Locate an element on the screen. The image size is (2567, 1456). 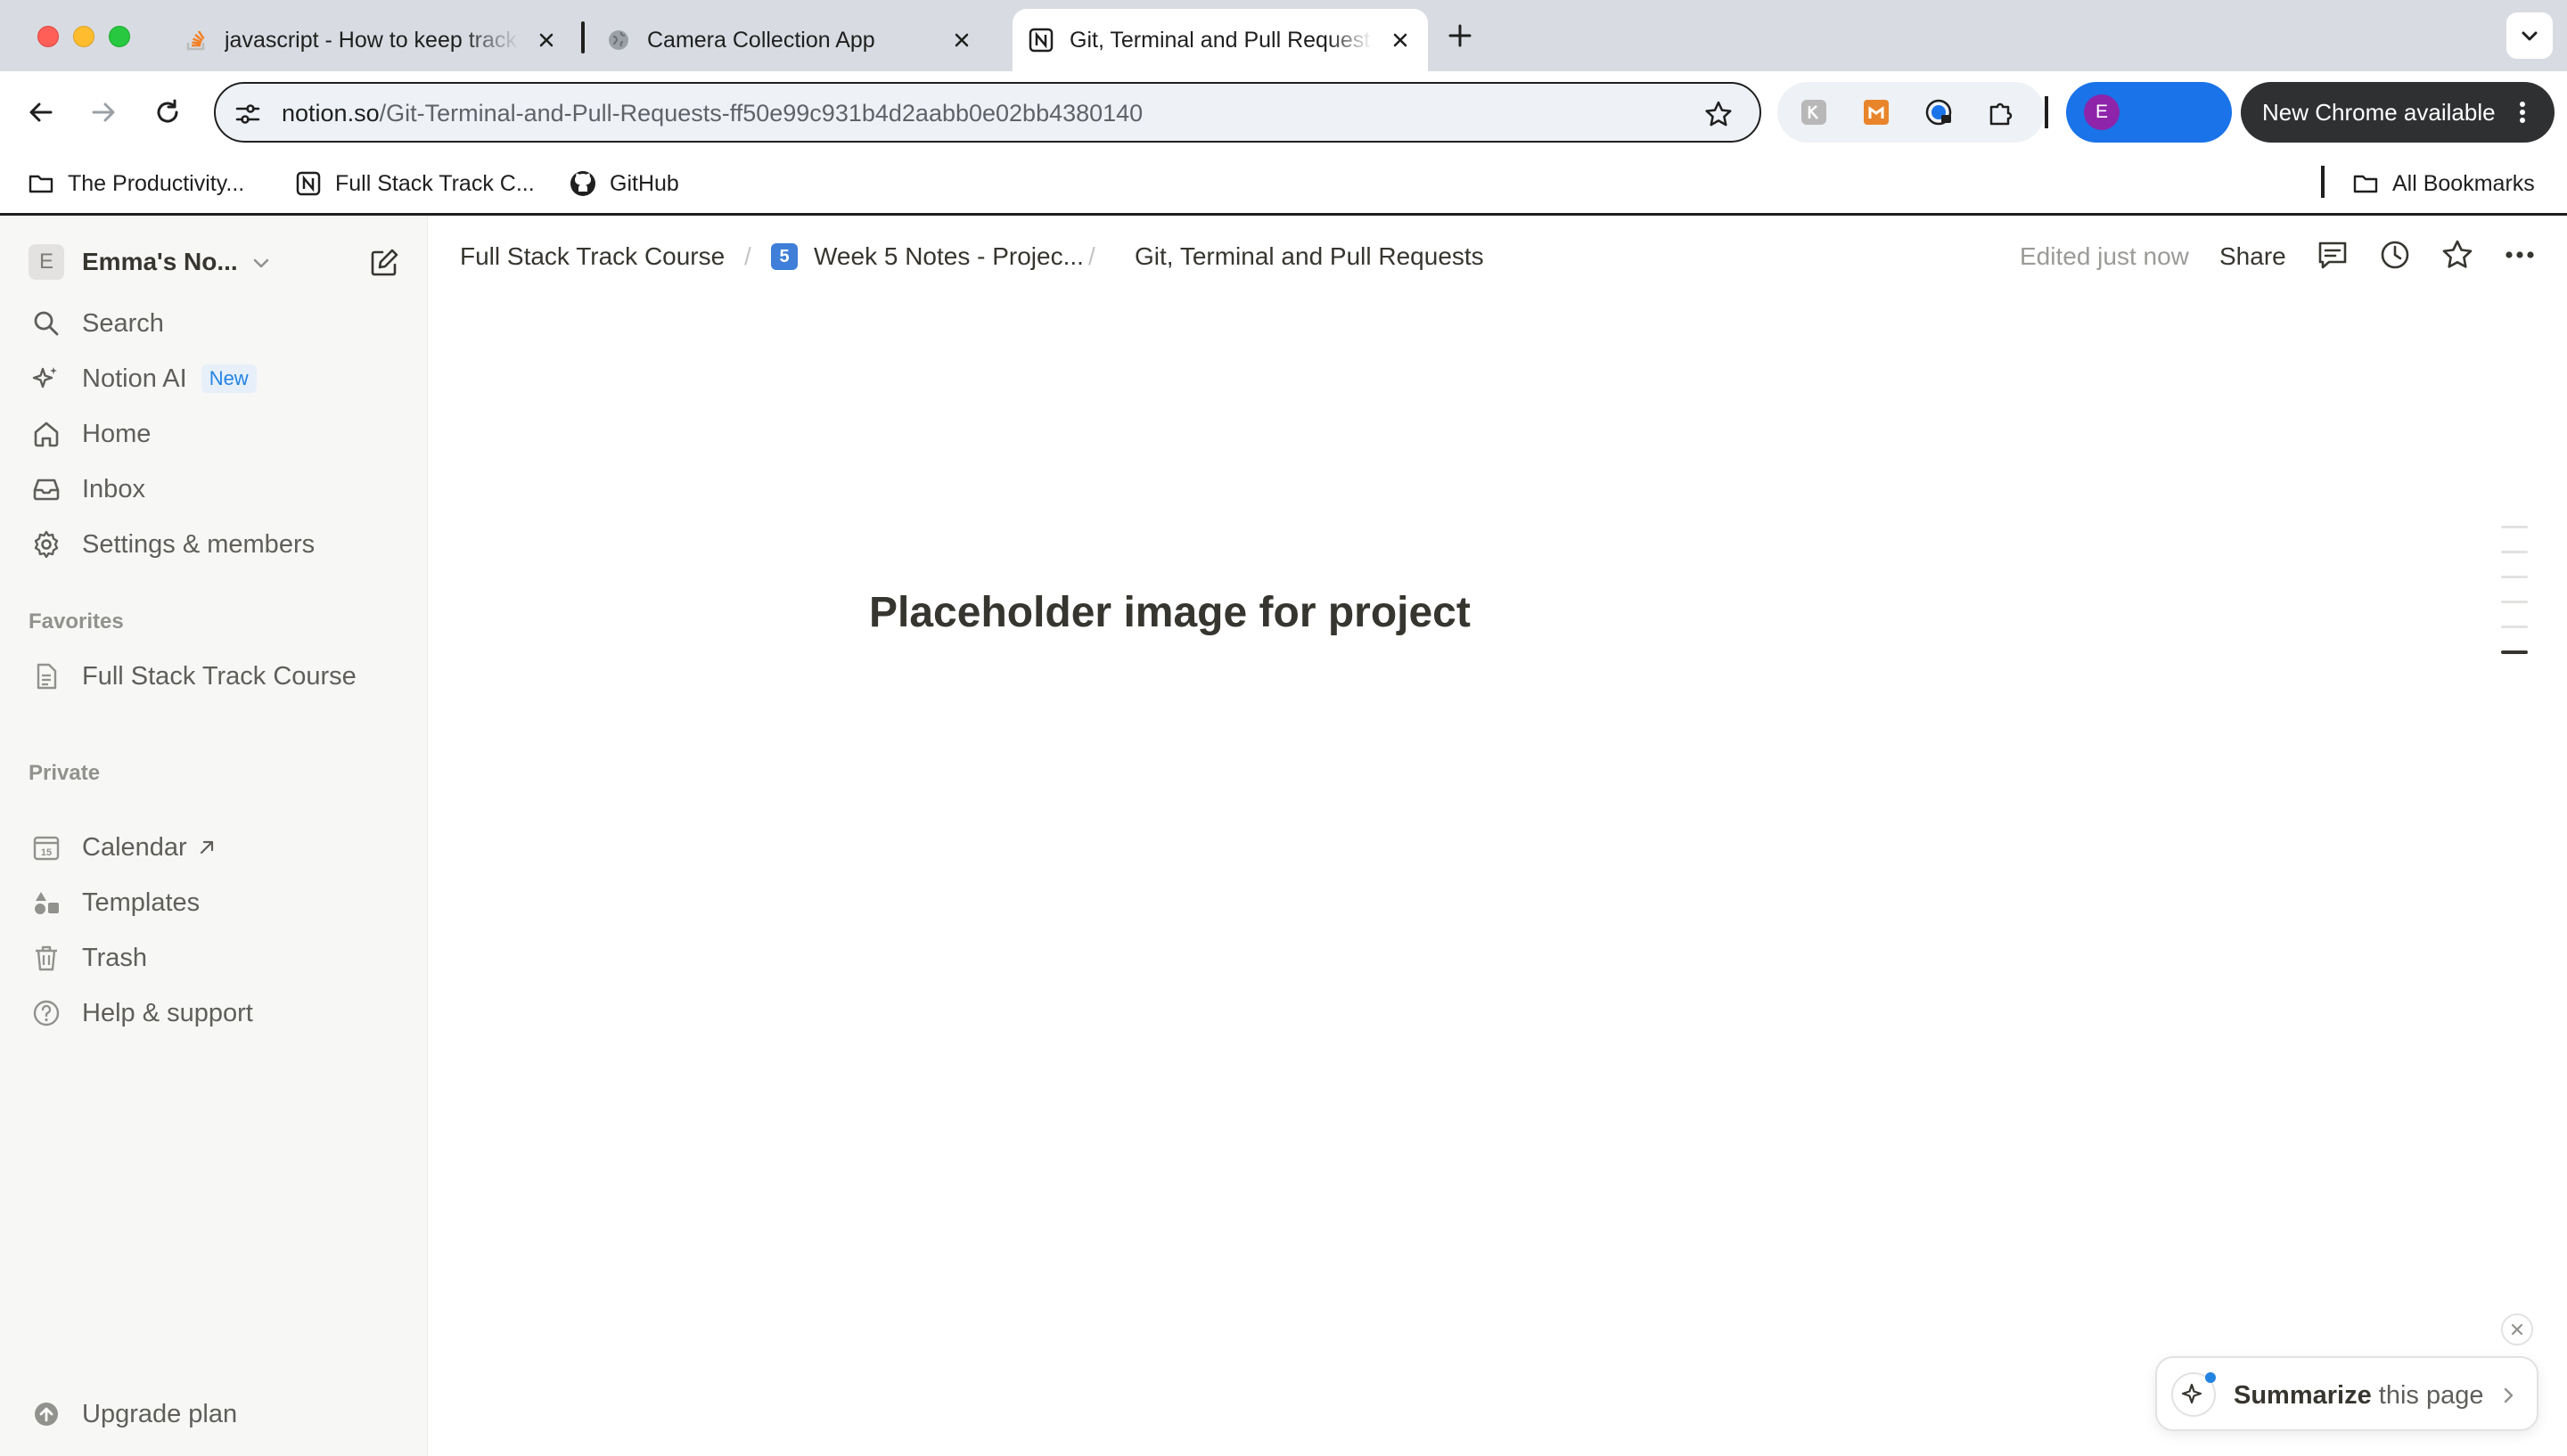
new-page-icon is located at coordinates (384, 263).